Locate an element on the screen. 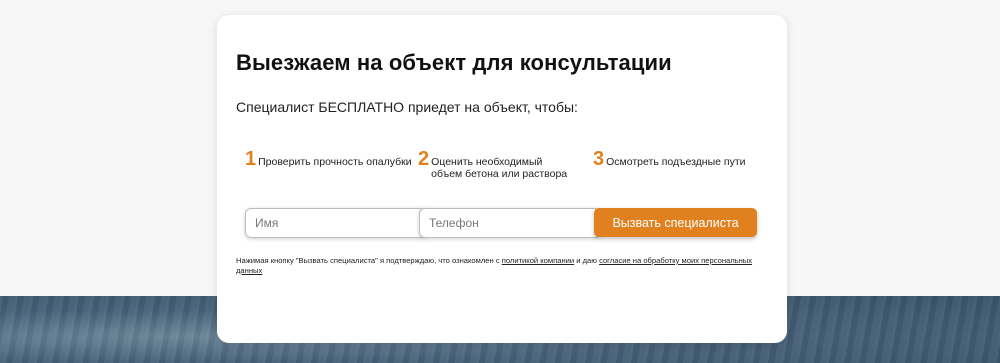 Image resolution: width=1000 pixels, height=363 pixels. step-text: Осмотреть подъездные пути is located at coordinates (676, 162).